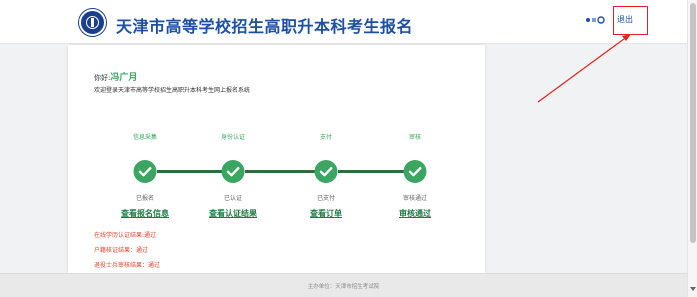 The width and height of the screenshot is (697, 297). What do you see at coordinates (625, 19) in the screenshot?
I see `logout-link: 退出` at bounding box center [625, 19].